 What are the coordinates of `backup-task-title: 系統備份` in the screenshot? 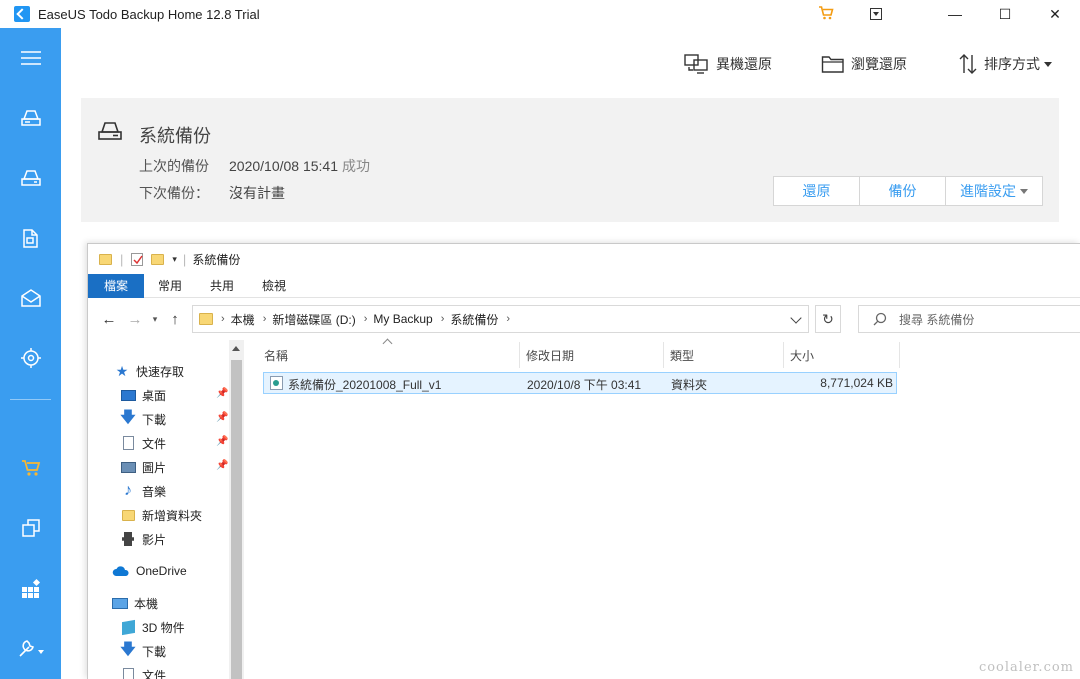 It's located at (175, 136).